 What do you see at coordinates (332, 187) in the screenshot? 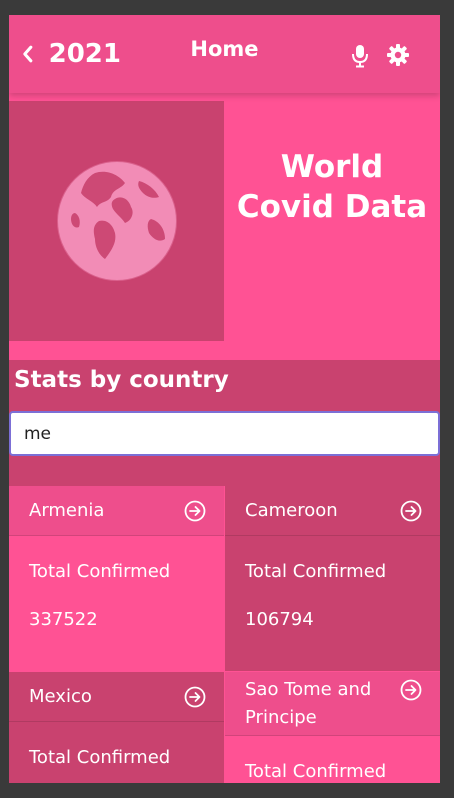
I see `banner-title: World Covid Data` at bounding box center [332, 187].